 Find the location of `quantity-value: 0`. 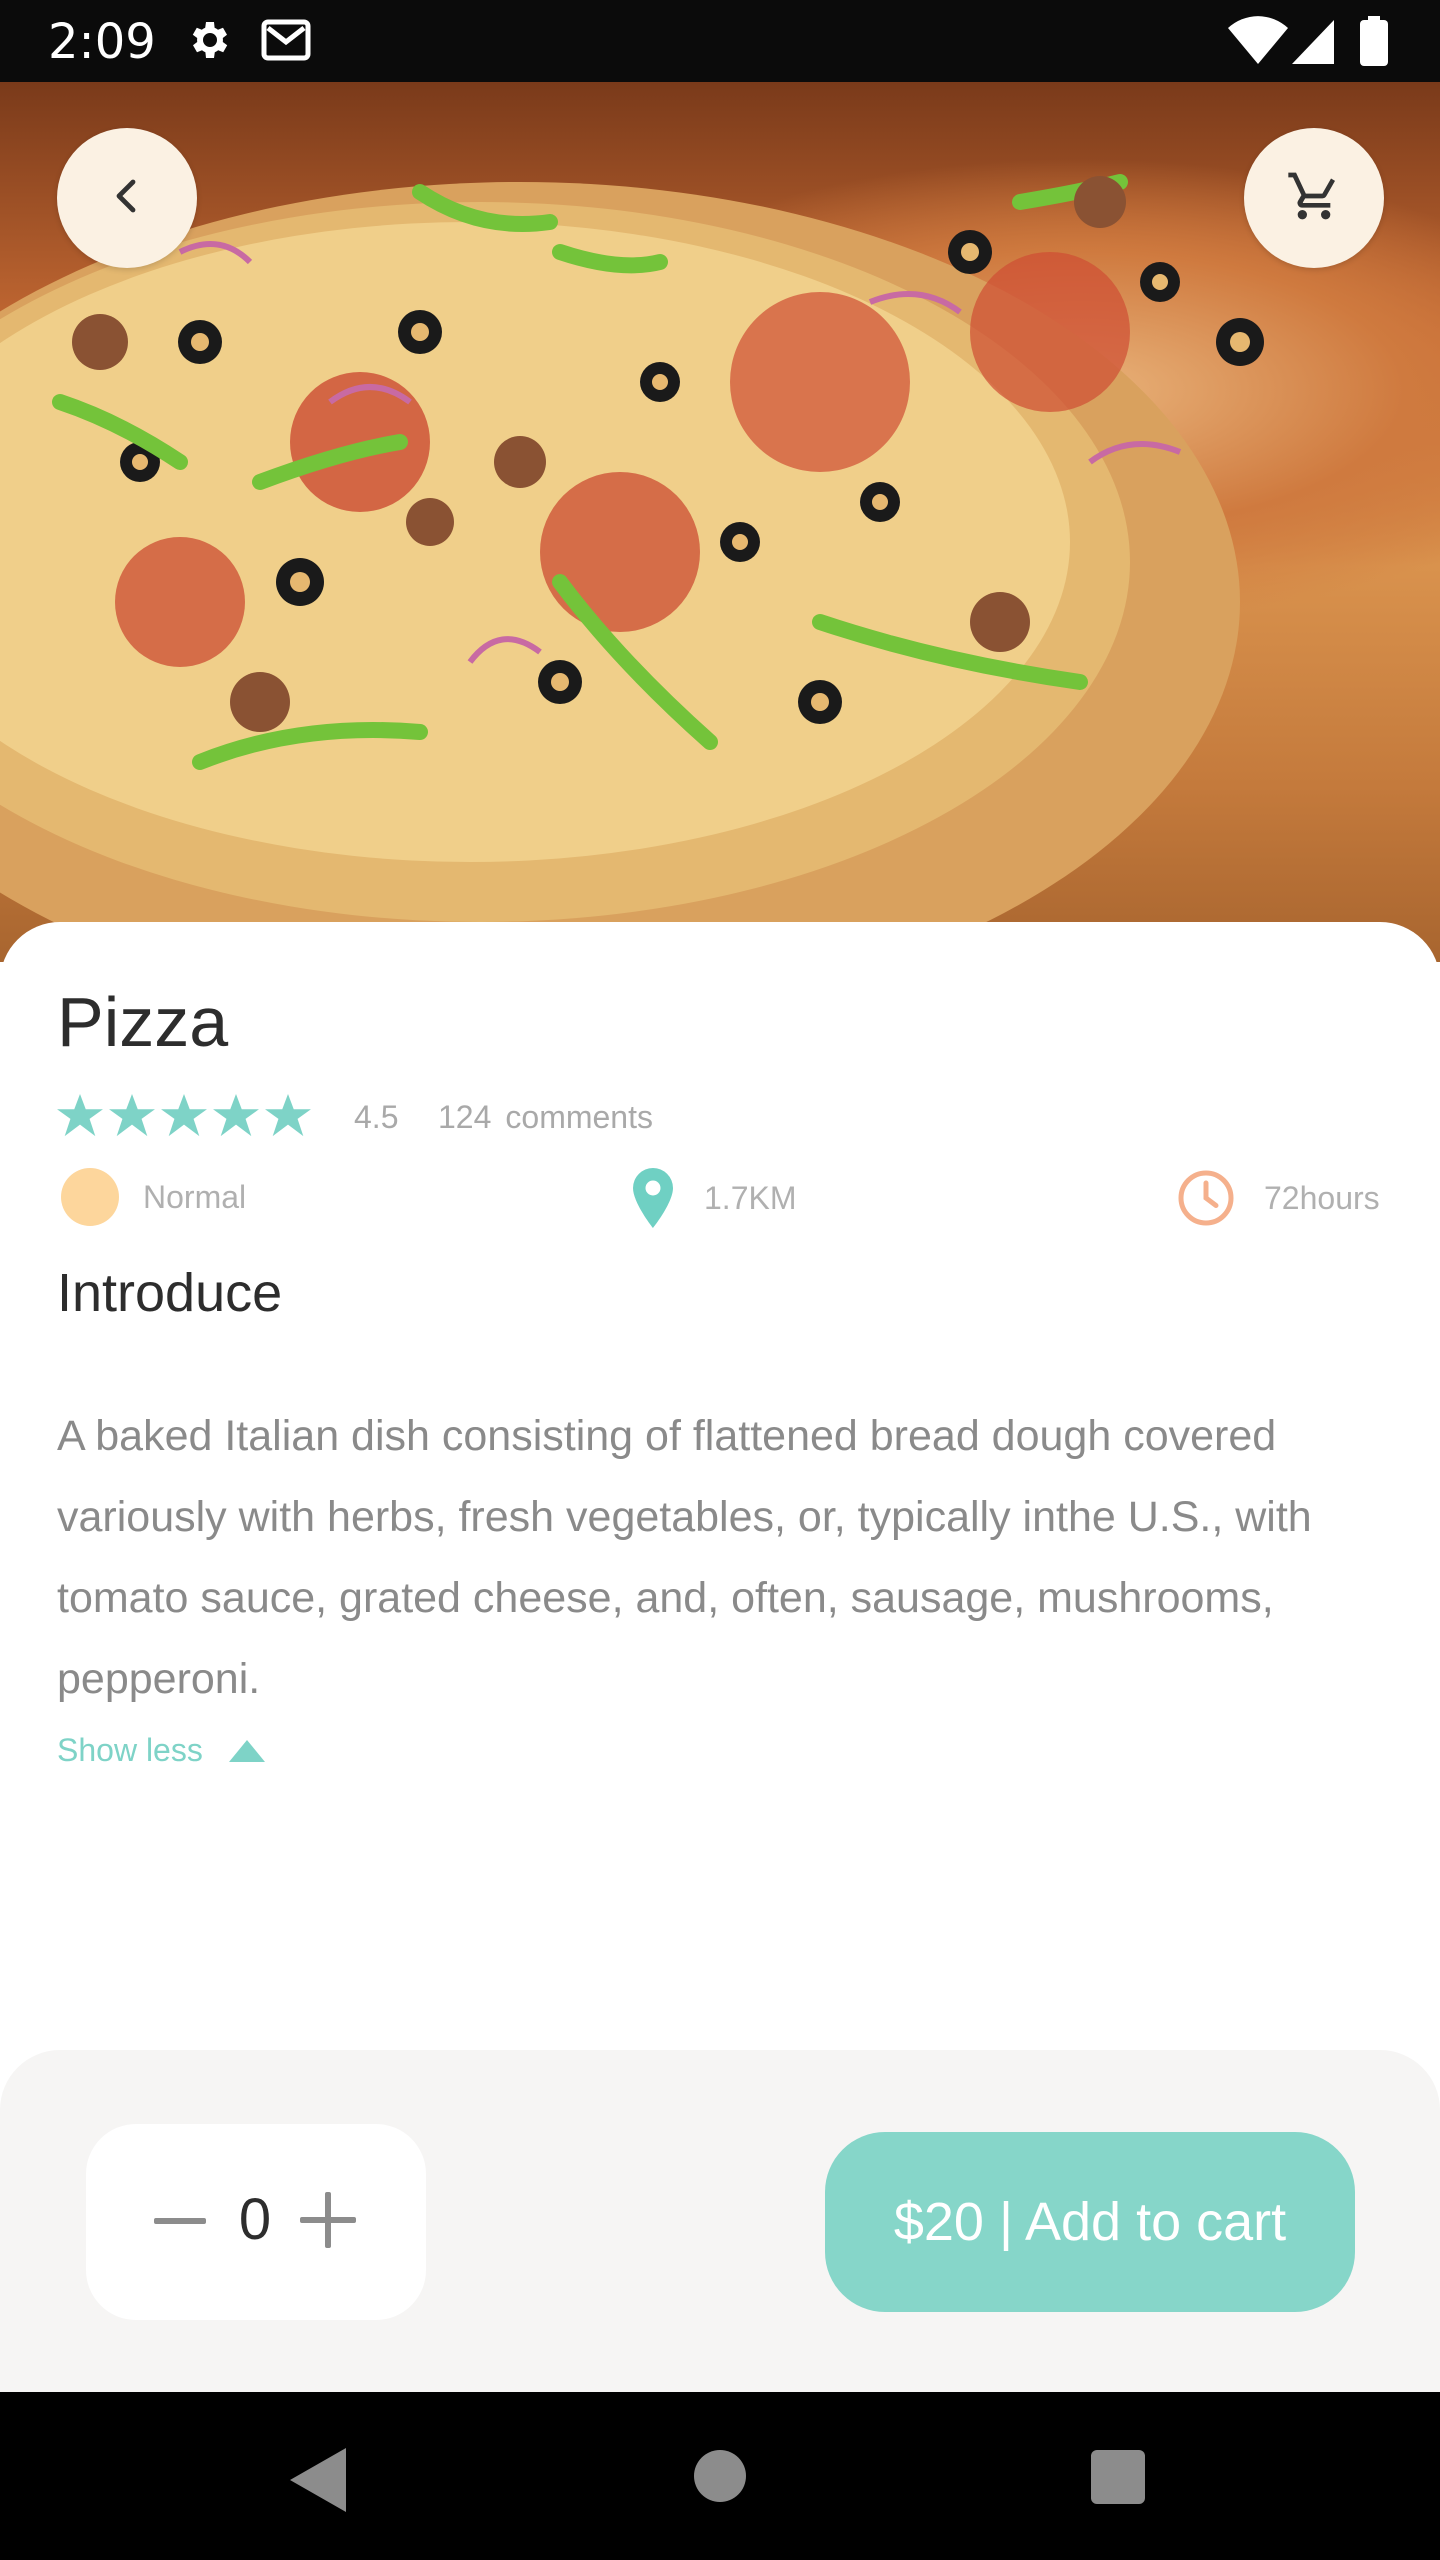

quantity-value: 0 is located at coordinates (255, 2219).